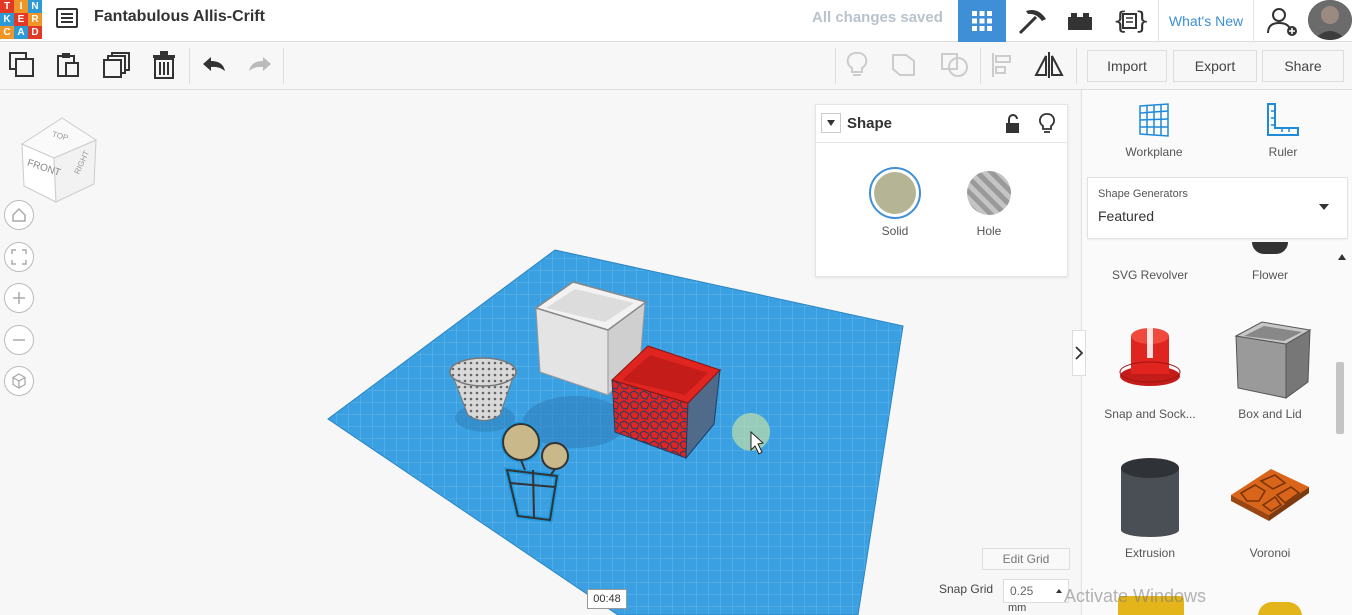  What do you see at coordinates (1270, 500) in the screenshot?
I see `voronoi-shape` at bounding box center [1270, 500].